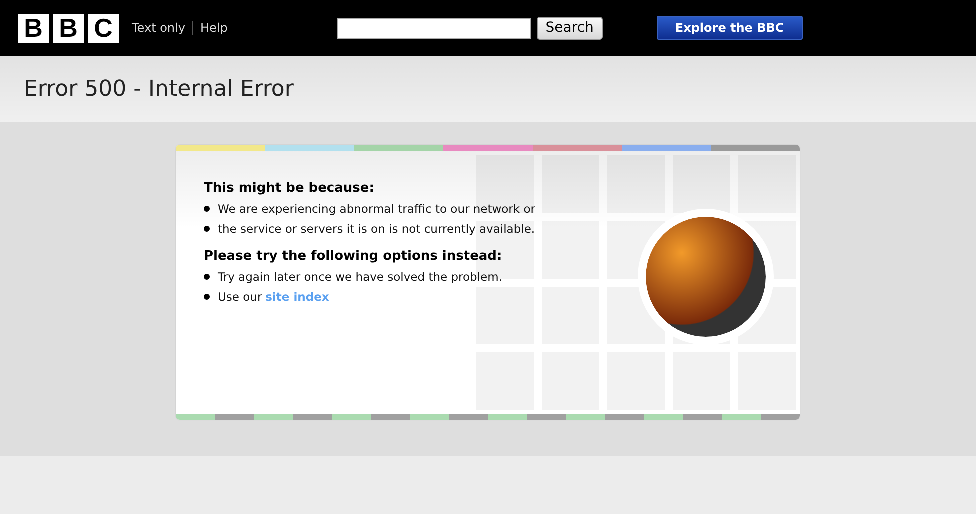 The width and height of the screenshot is (976, 514). Describe the element at coordinates (274, 297) in the screenshot. I see `list-item-text: Use our site index` at that location.